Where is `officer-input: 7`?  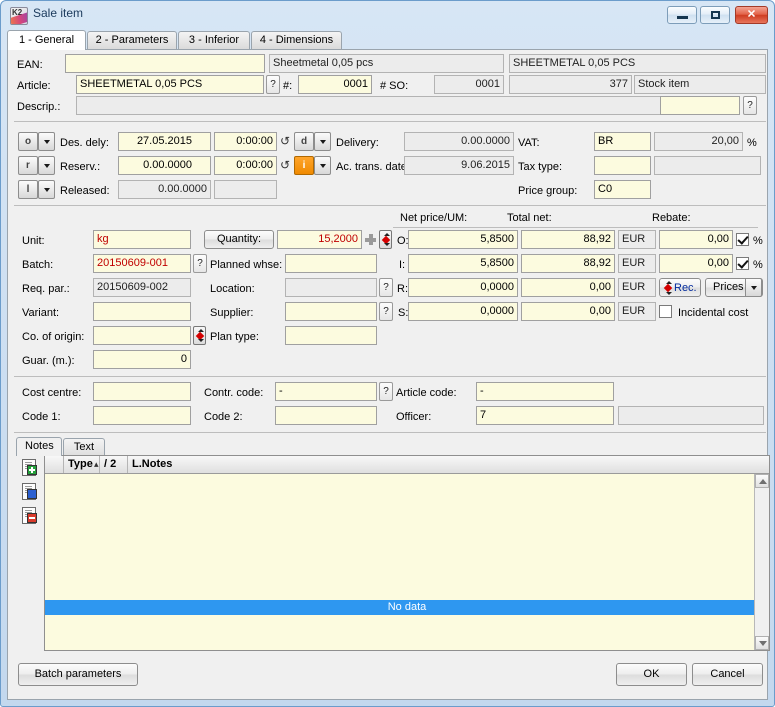 officer-input: 7 is located at coordinates (545, 415).